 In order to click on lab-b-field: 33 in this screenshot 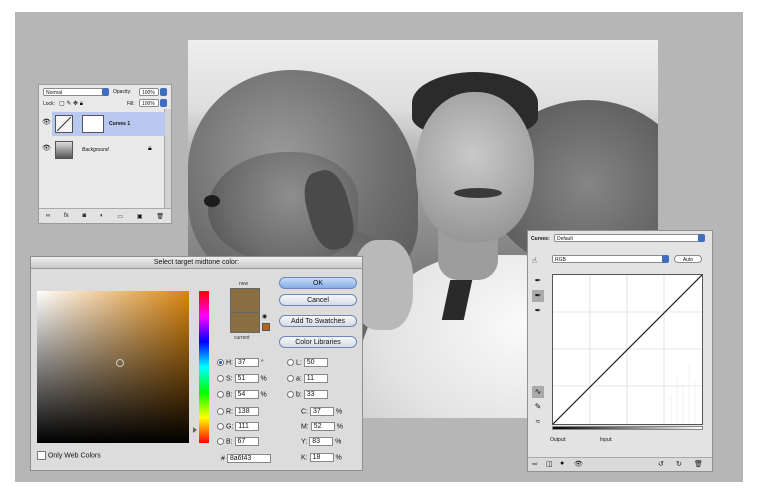, I will do `click(315, 394)`.